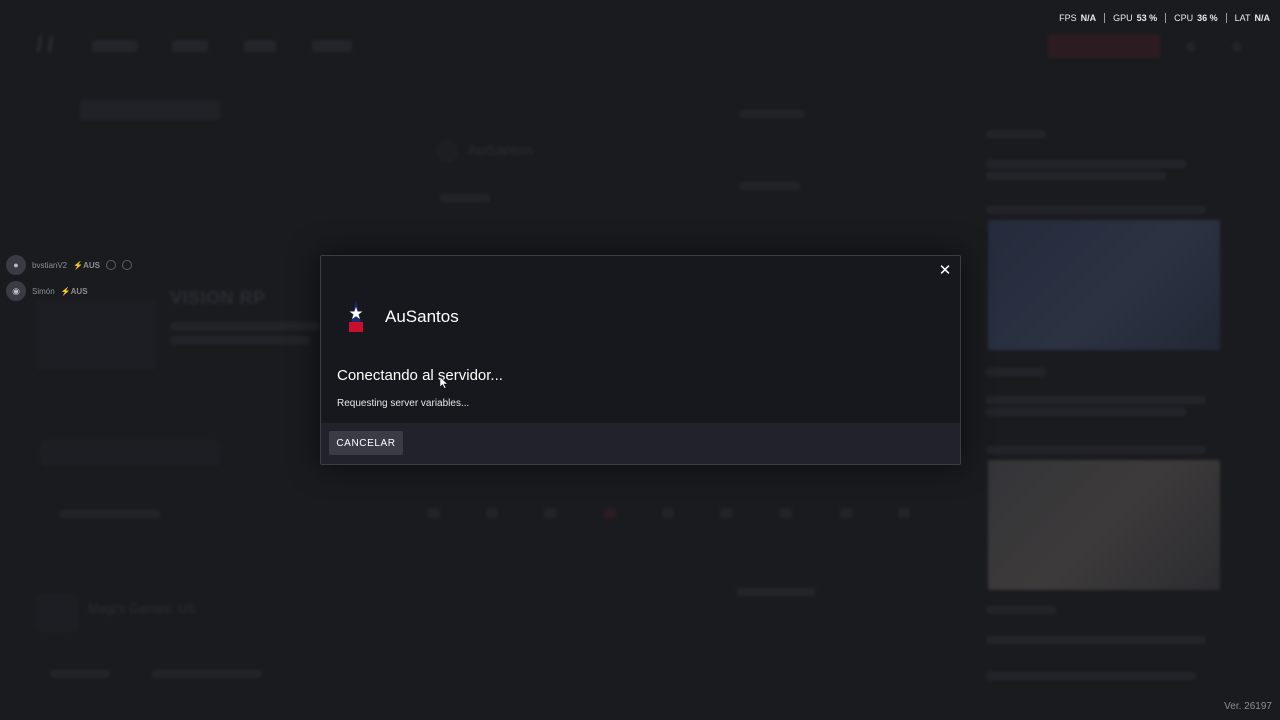 This screenshot has height=720, width=1280. What do you see at coordinates (1077, 18) in the screenshot?
I see `perf-fps: FPS N/A` at bounding box center [1077, 18].